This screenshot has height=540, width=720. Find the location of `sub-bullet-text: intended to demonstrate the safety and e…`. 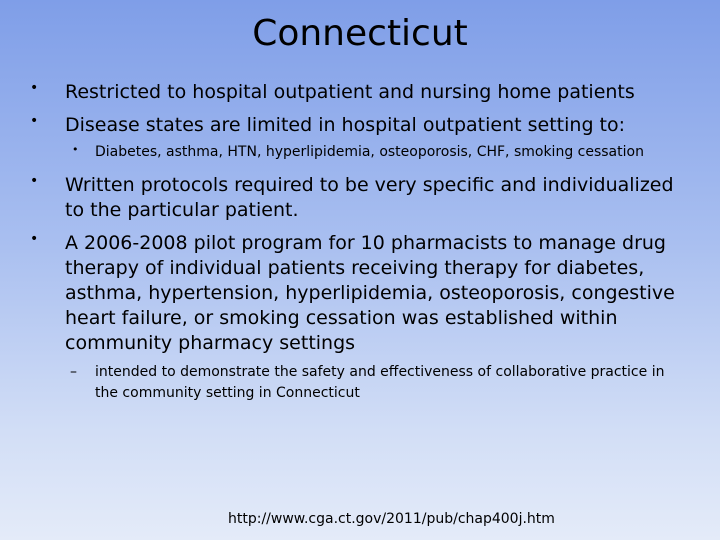

sub-bullet-text: intended to demonstrate the safety and e… is located at coordinates (380, 382).